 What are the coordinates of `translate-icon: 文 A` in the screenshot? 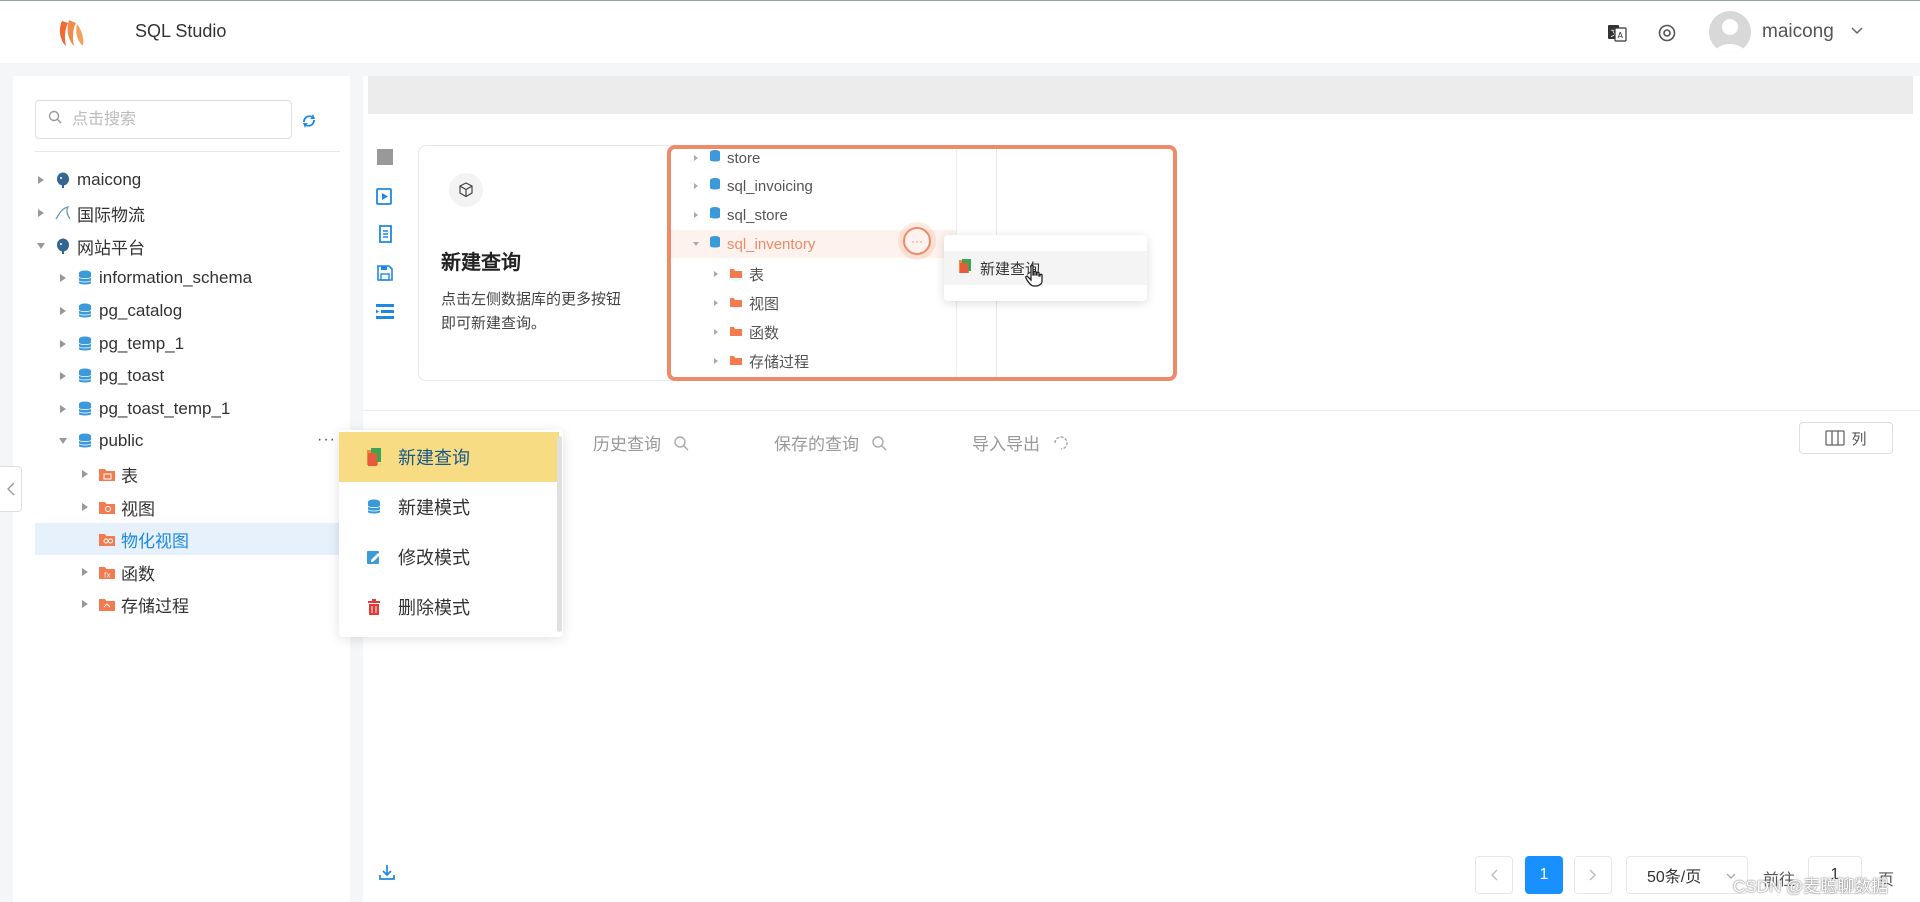 It's located at (1617, 33).